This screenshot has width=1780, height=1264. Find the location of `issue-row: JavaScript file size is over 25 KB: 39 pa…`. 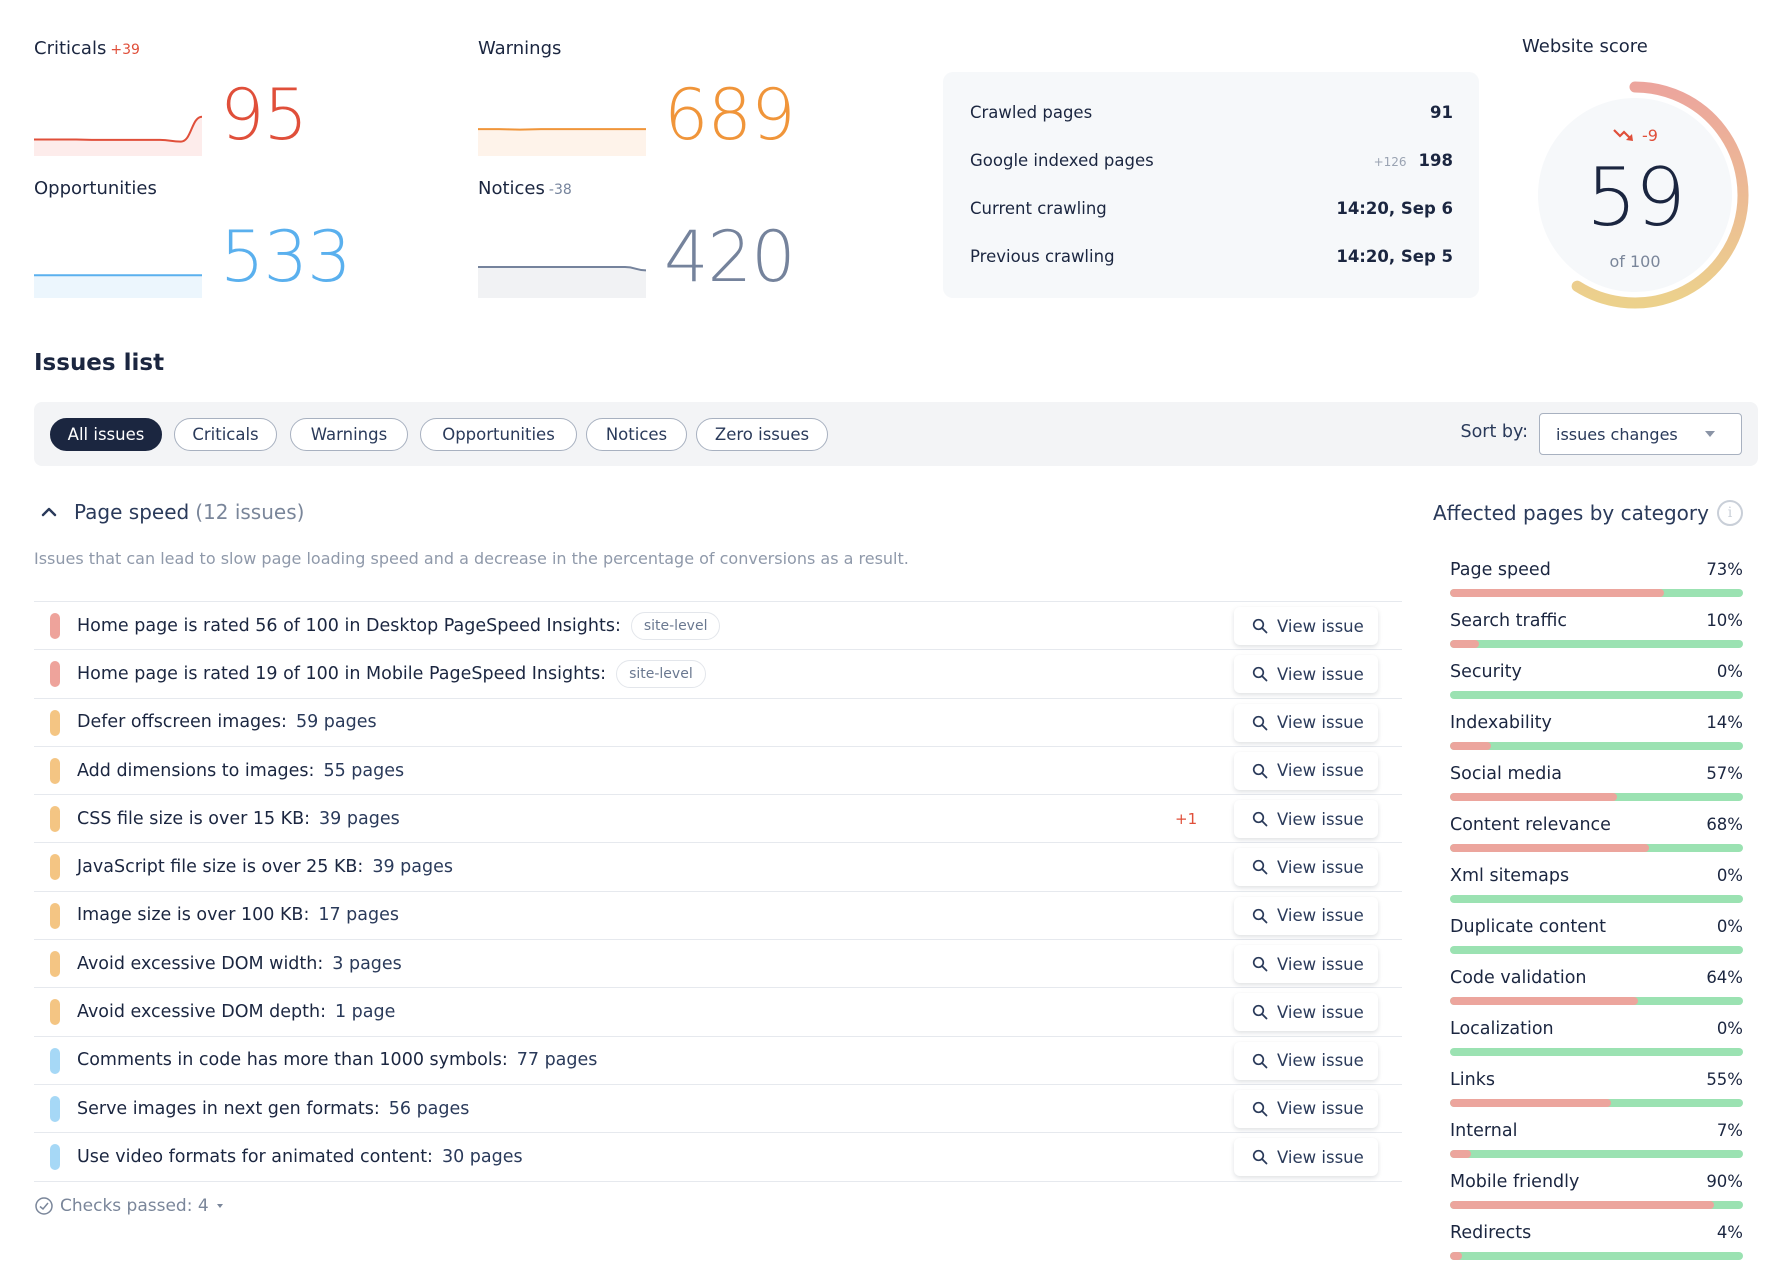

issue-row: JavaScript file size is over 25 KB: 39 pa… is located at coordinates (718, 867).